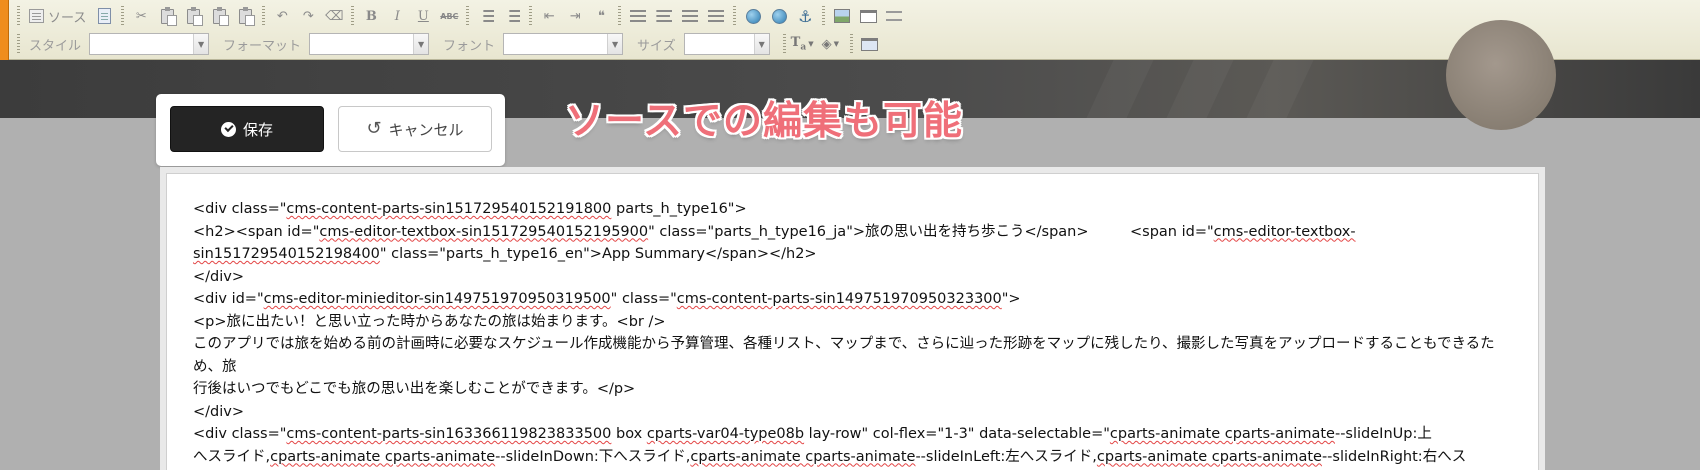 The image size is (1700, 470). I want to click on strike-button: ABC, so click(449, 16).